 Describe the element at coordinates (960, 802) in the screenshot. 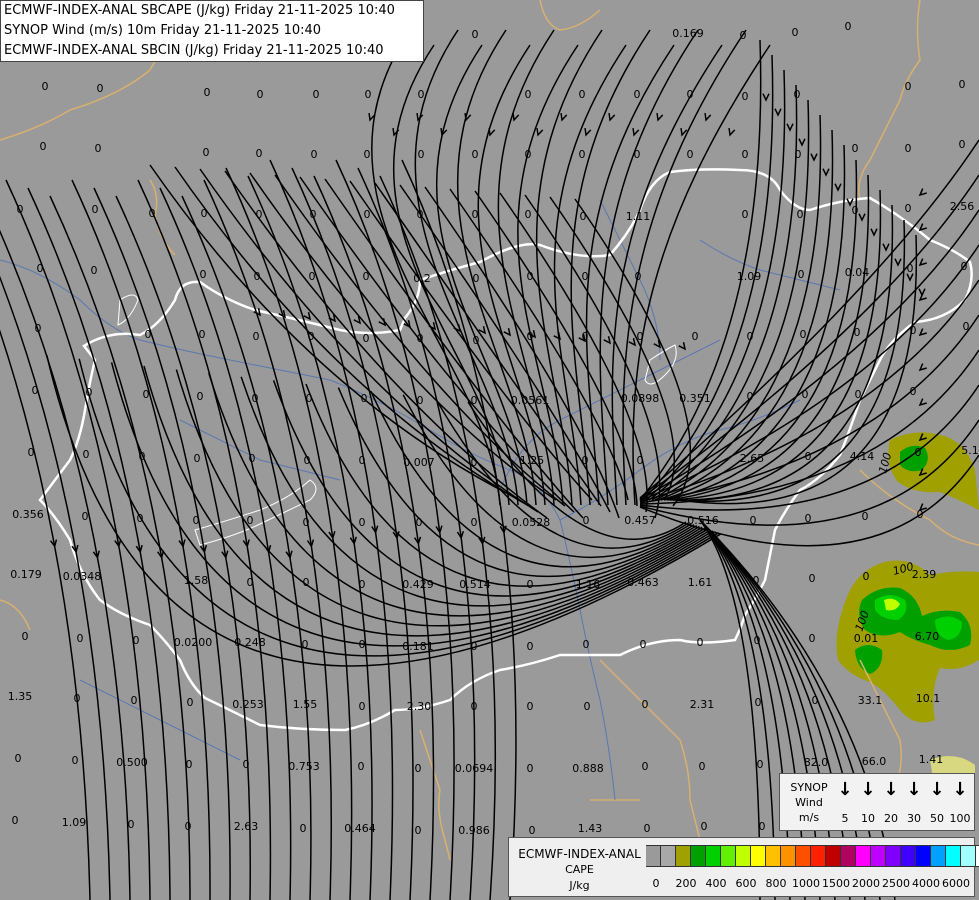

I see `wind-arrow-100: ↓ 100` at that location.